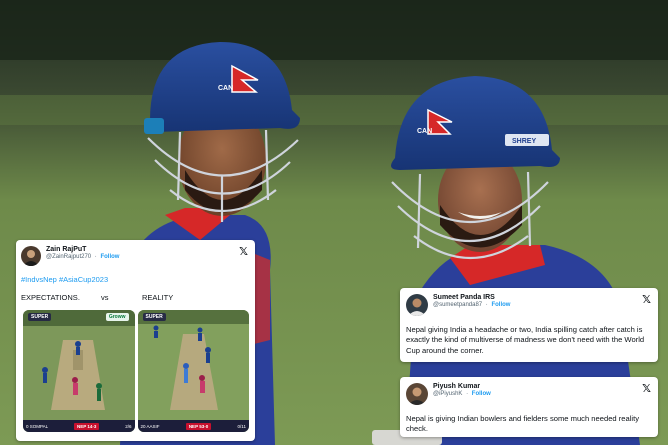  Describe the element at coordinates (529, 394) in the screenshot. I see `tweet-header: Piyush Kumar @iPiyushK · Follow` at that location.